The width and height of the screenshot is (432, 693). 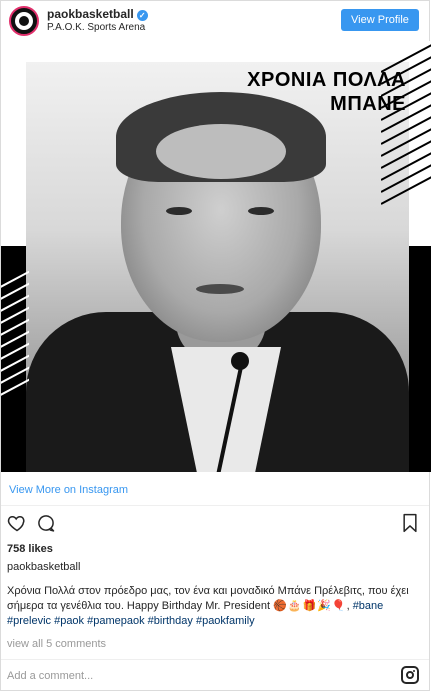 I want to click on username-text: paokbasketball, so click(x=90, y=14).